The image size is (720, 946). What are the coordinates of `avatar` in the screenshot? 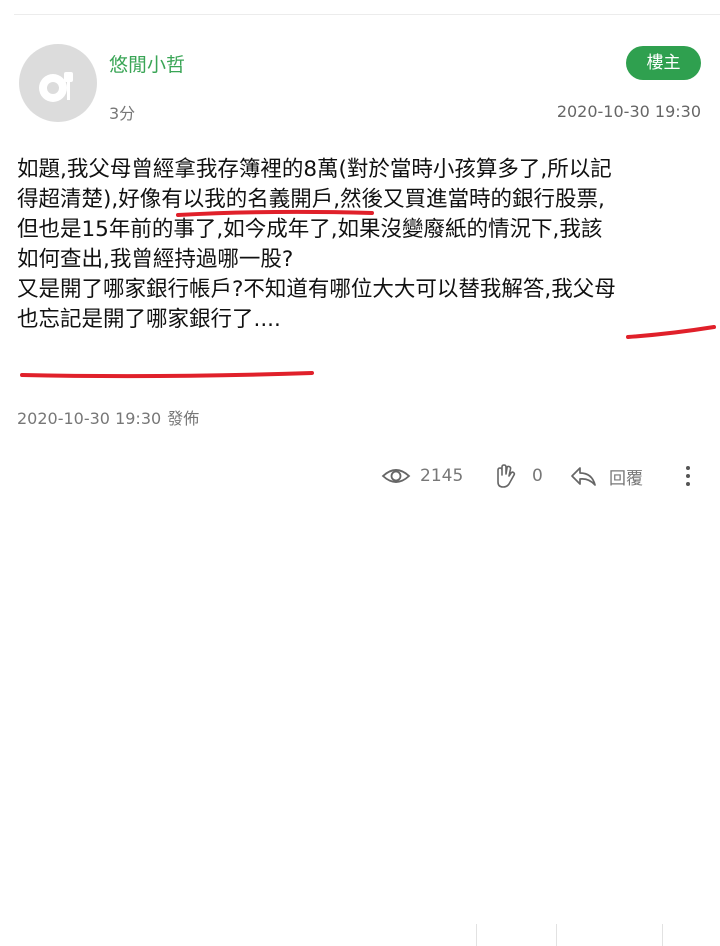 It's located at (58, 83).